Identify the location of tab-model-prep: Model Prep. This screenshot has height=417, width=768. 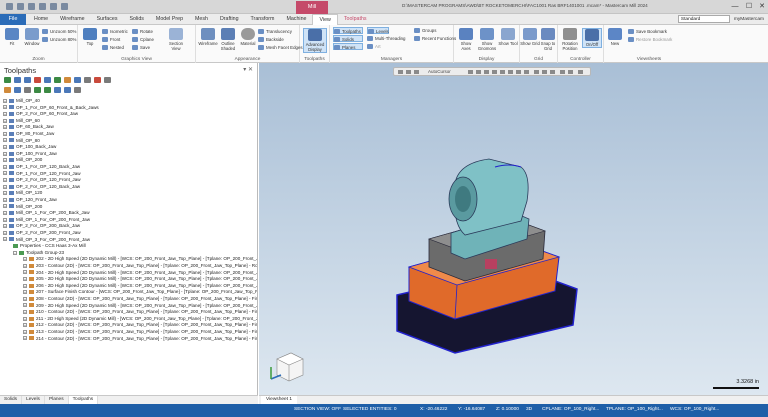
(169, 19).